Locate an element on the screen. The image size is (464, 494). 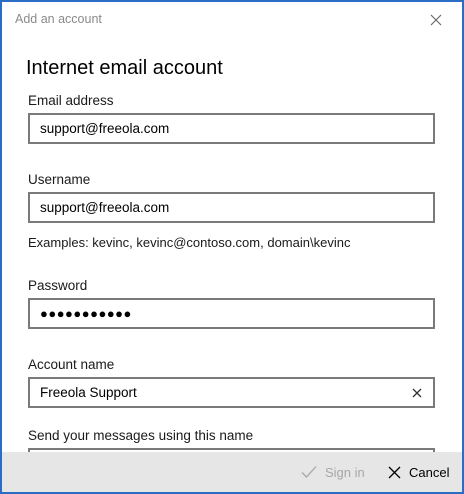
password-field: ●●●●●●●●●●● is located at coordinates (231, 313).